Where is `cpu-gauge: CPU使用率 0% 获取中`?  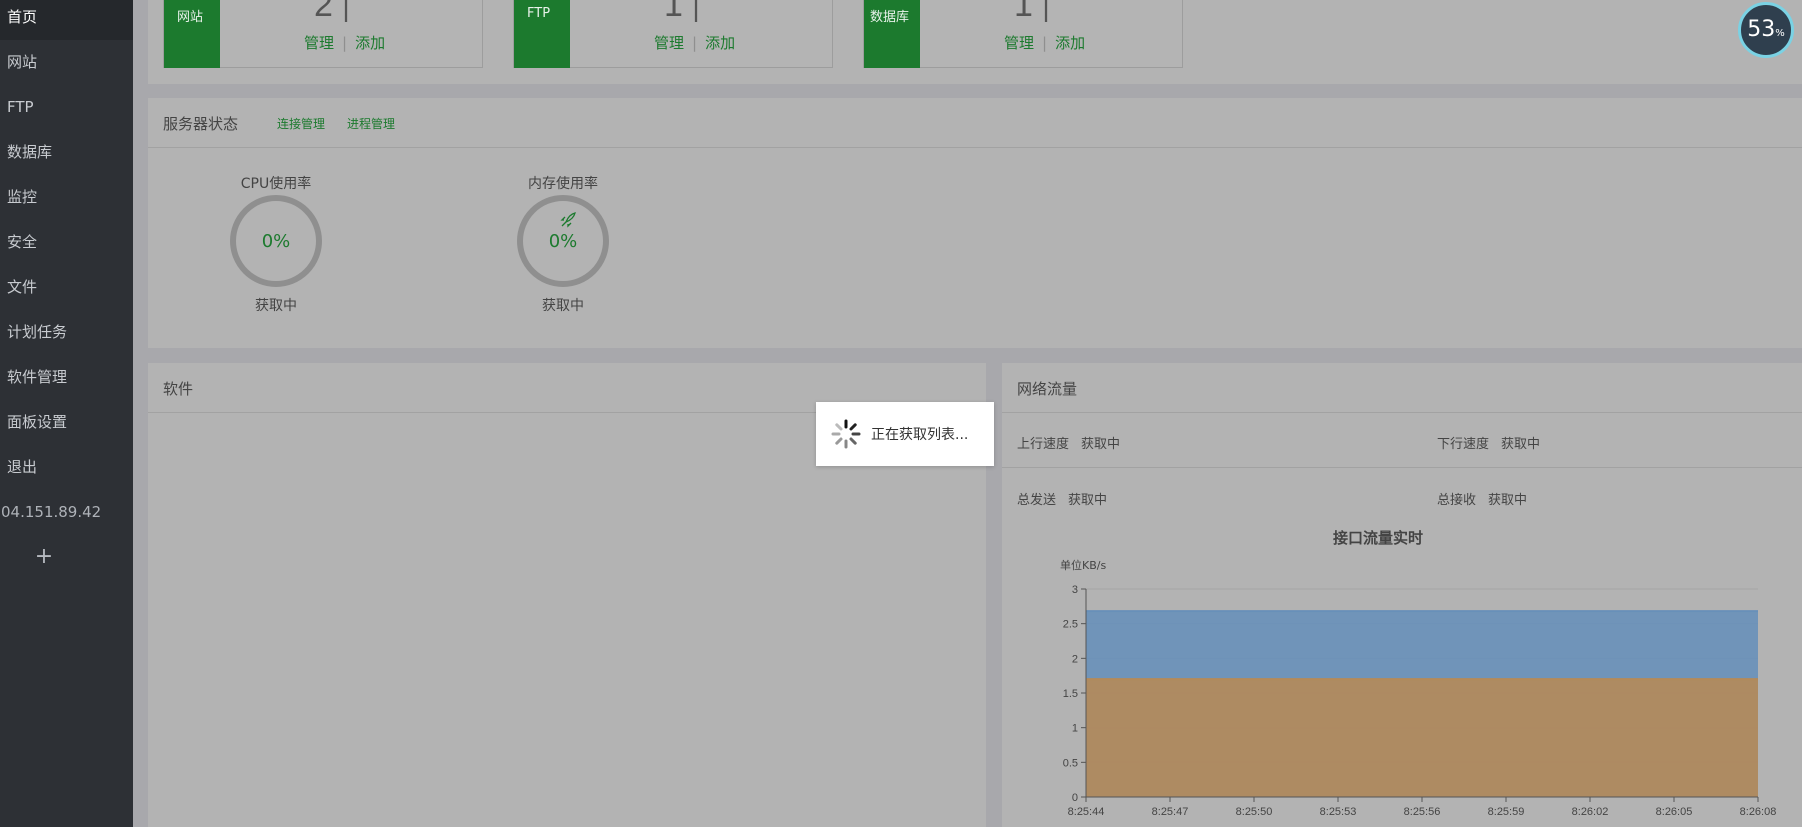 cpu-gauge: CPU使用率 0% 获取中 is located at coordinates (276, 244).